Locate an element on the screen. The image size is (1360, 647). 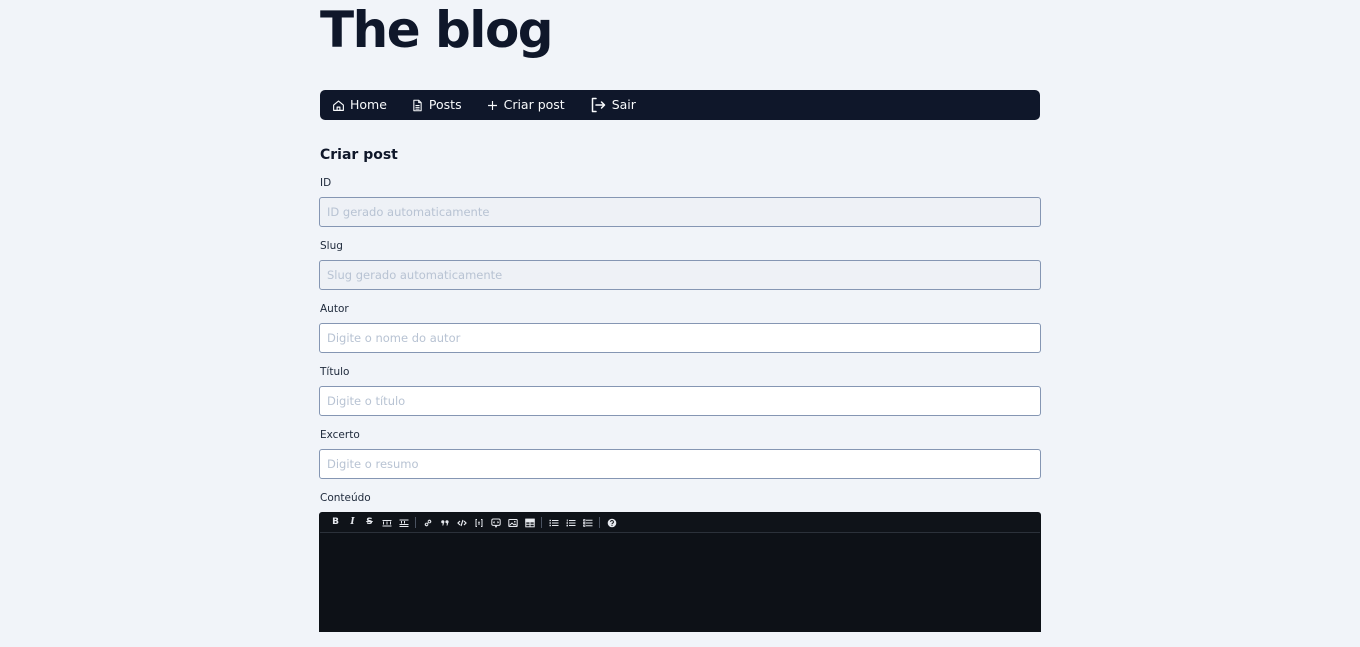
bold-icon: B is located at coordinates (335, 522).